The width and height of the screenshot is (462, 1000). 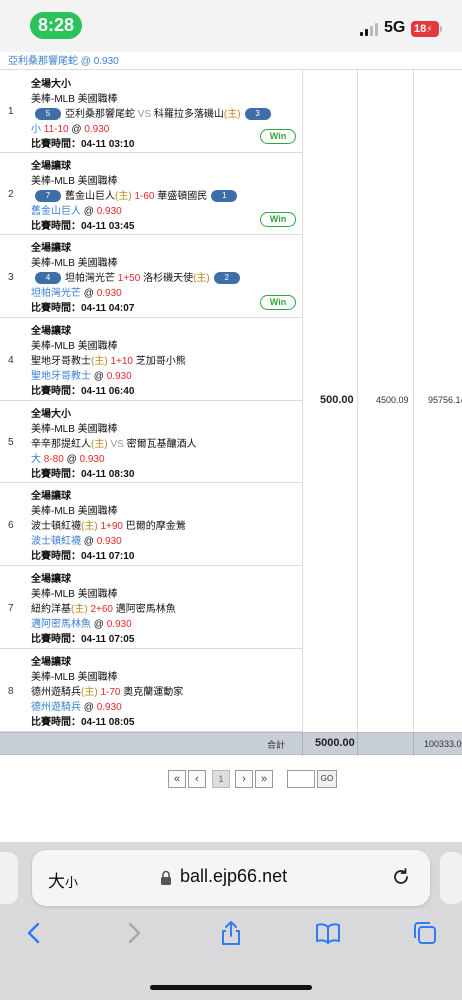 What do you see at coordinates (61, 624) in the screenshot?
I see `pick-team: 邁阿密馬林魚` at bounding box center [61, 624].